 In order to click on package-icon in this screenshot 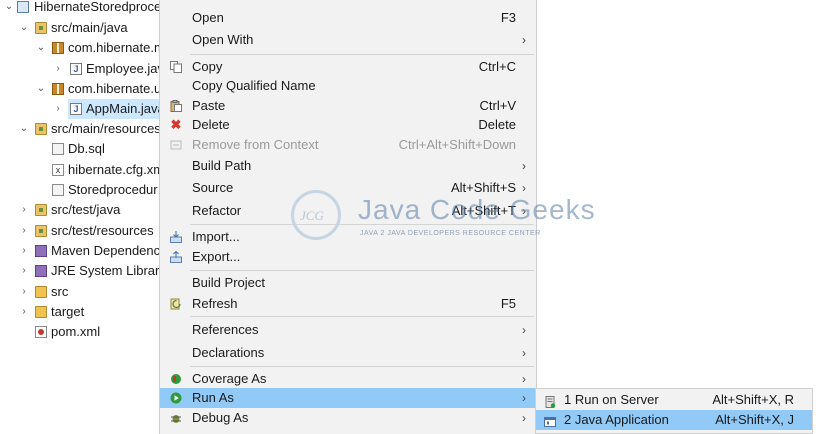, I will do `click(58, 89)`.